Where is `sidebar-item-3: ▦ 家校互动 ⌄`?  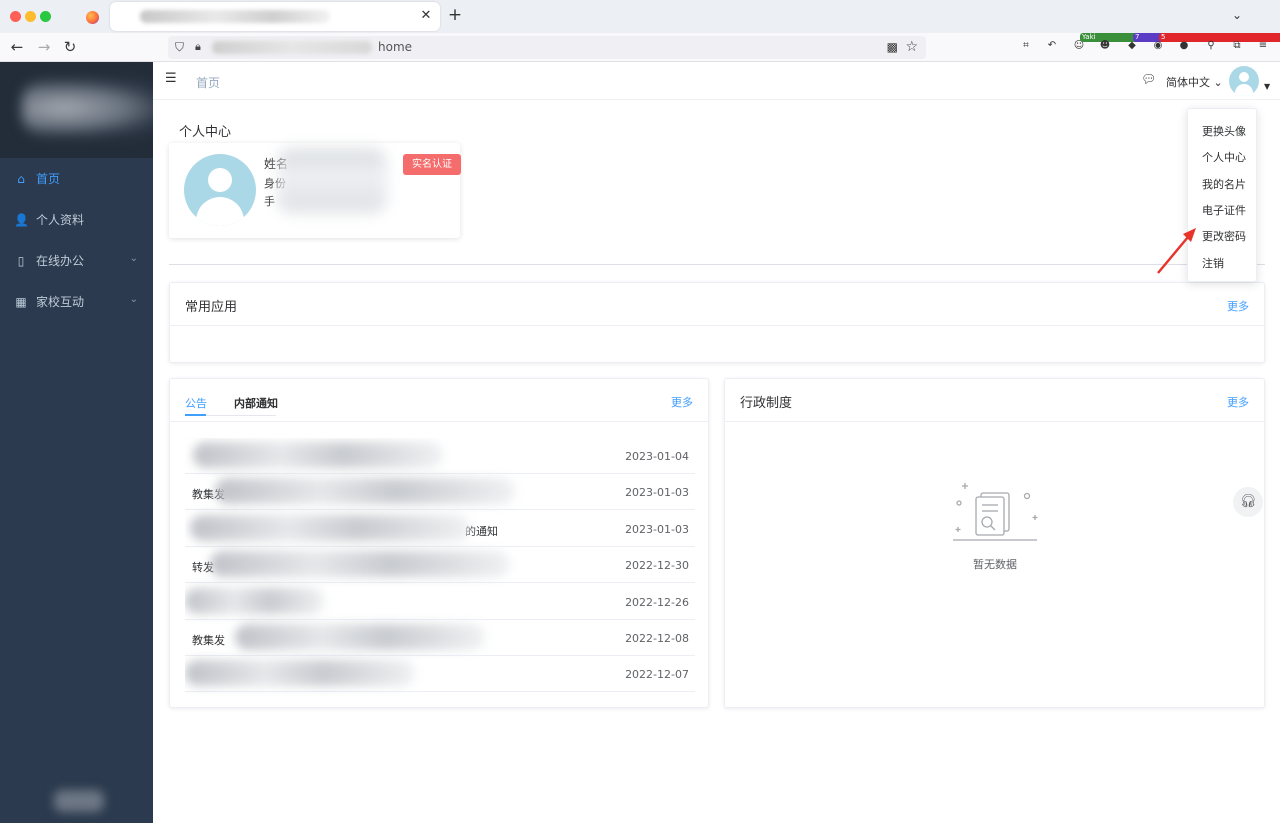
sidebar-item-3: ▦ 家校互动 ⌄ is located at coordinates (76, 301).